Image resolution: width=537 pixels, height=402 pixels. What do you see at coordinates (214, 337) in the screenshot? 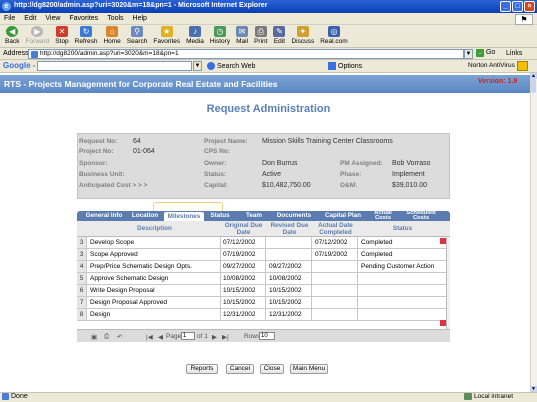
I see `next-page-icon: ▶` at bounding box center [214, 337].